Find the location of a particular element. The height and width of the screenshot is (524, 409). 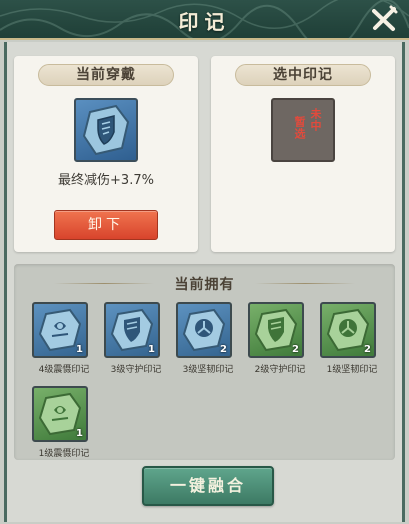

item-label: 3级守护印记 is located at coordinates (136, 370).